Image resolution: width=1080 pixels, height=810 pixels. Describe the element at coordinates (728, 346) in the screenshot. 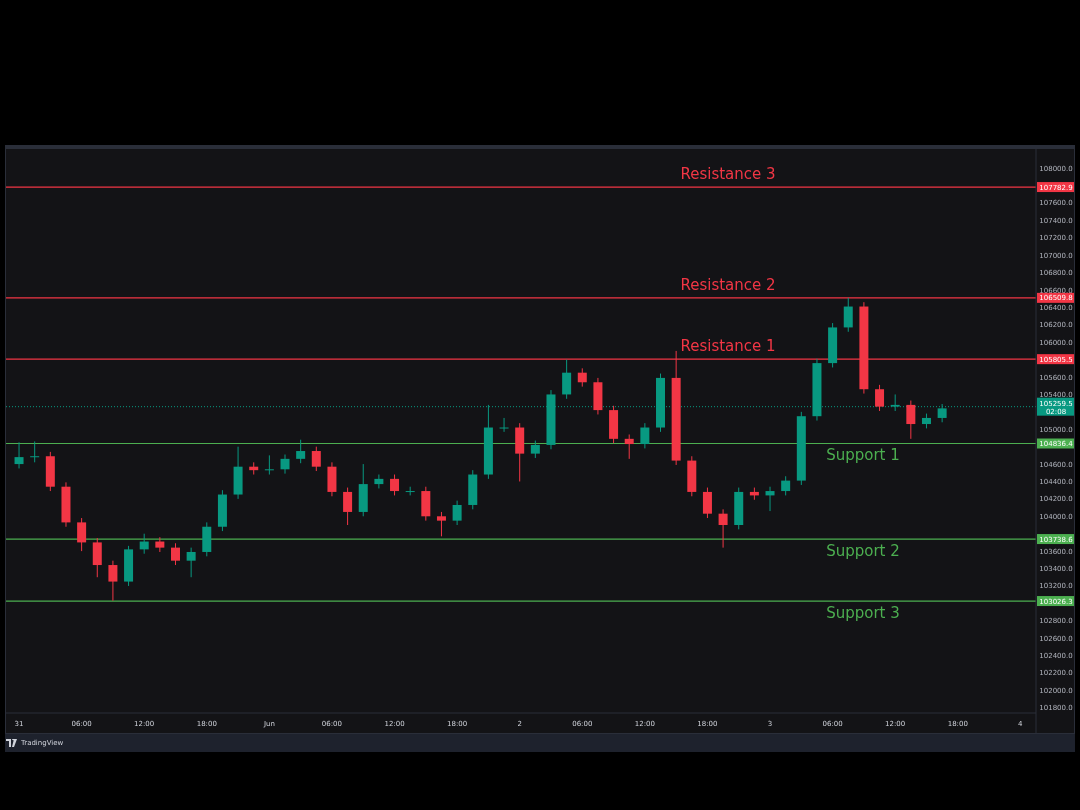

I see `level-label: Resistance 1` at that location.